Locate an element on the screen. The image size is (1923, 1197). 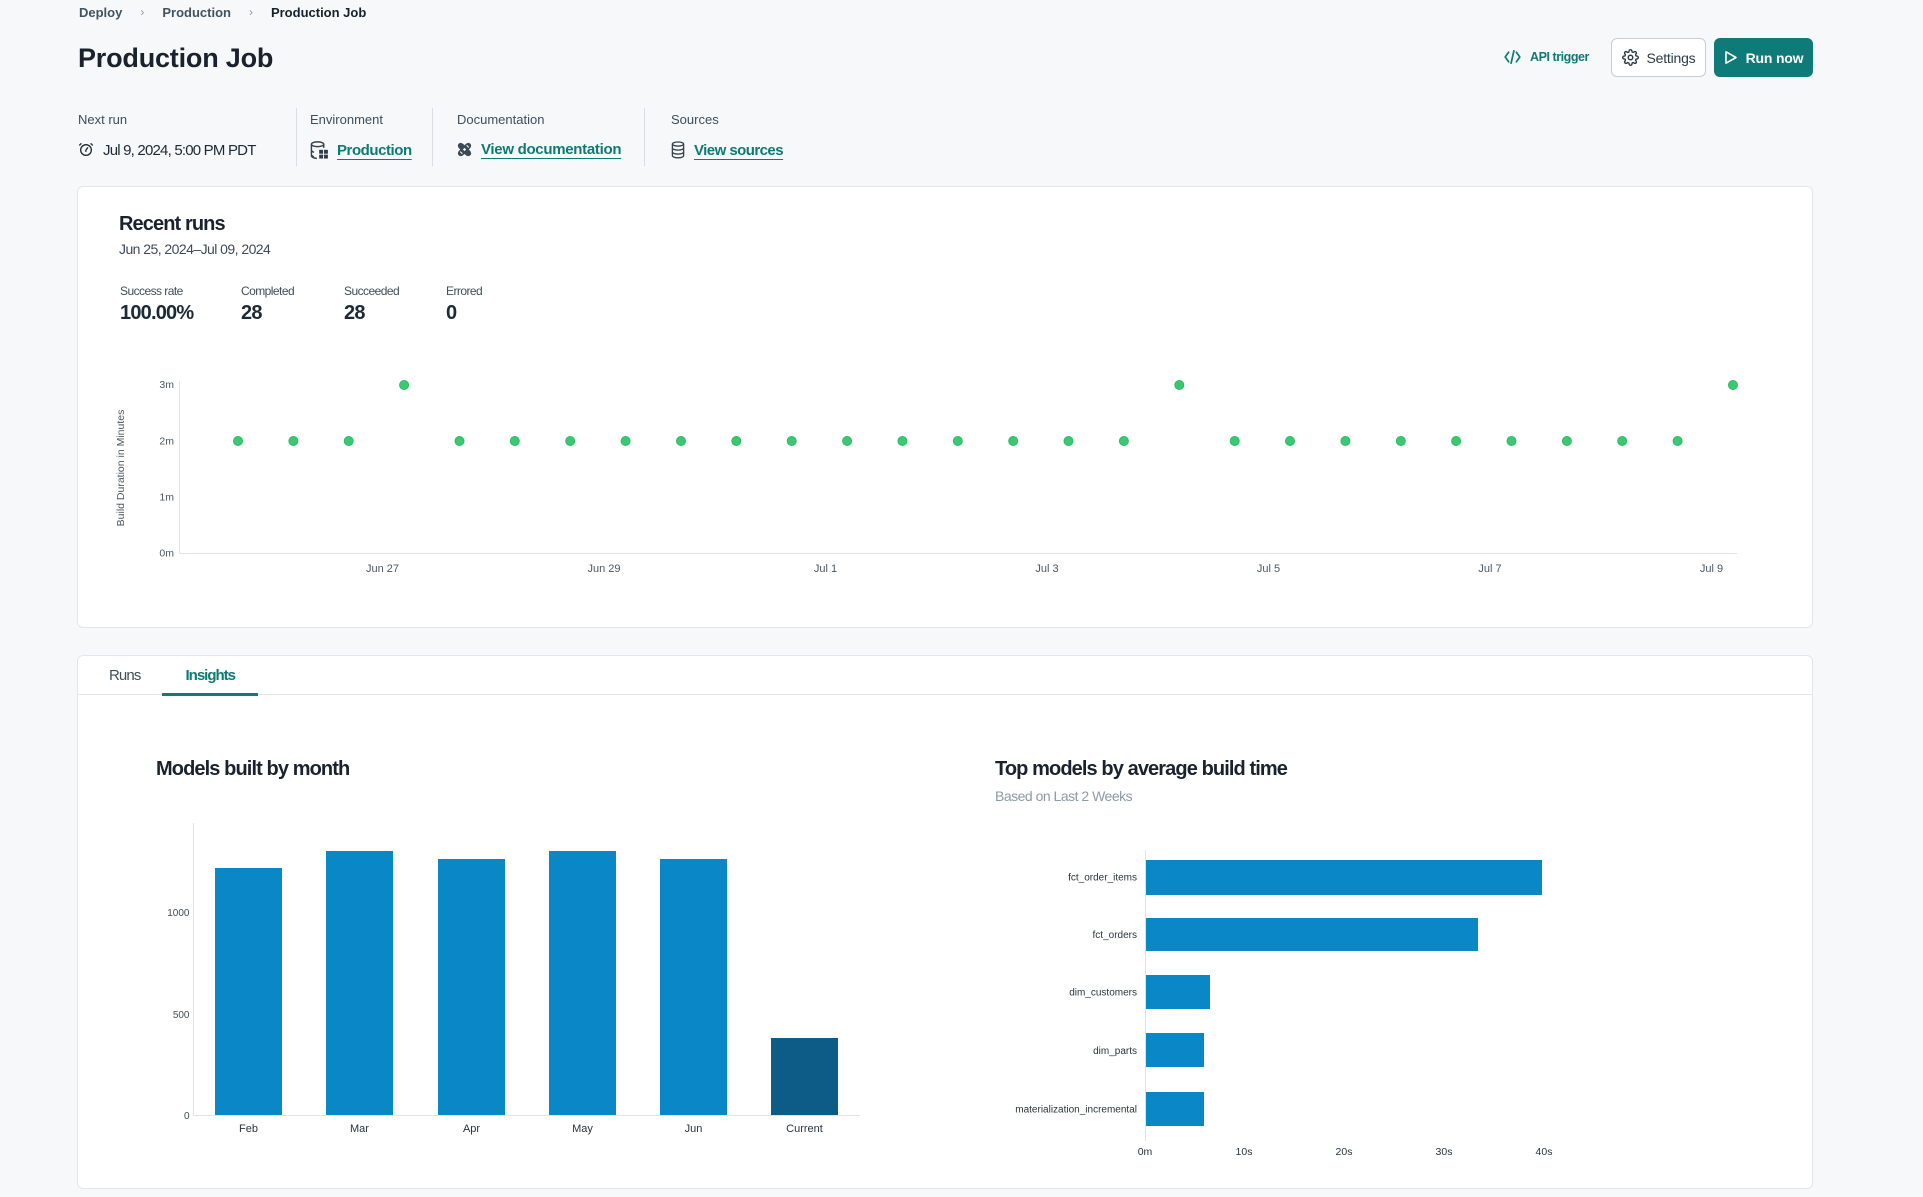
svg-text: Jul 3 is located at coordinates (1046, 569).